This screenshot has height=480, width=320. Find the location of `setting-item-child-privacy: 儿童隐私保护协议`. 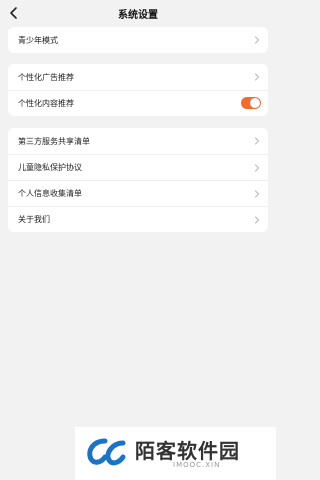

setting-item-child-privacy: 儿童隐私保护协议 is located at coordinates (138, 167).